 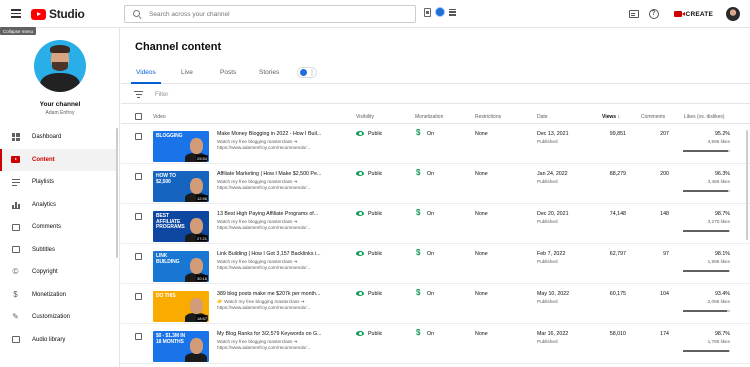 I want to click on likes-count: 1,780 likes, so click(x=718, y=341).